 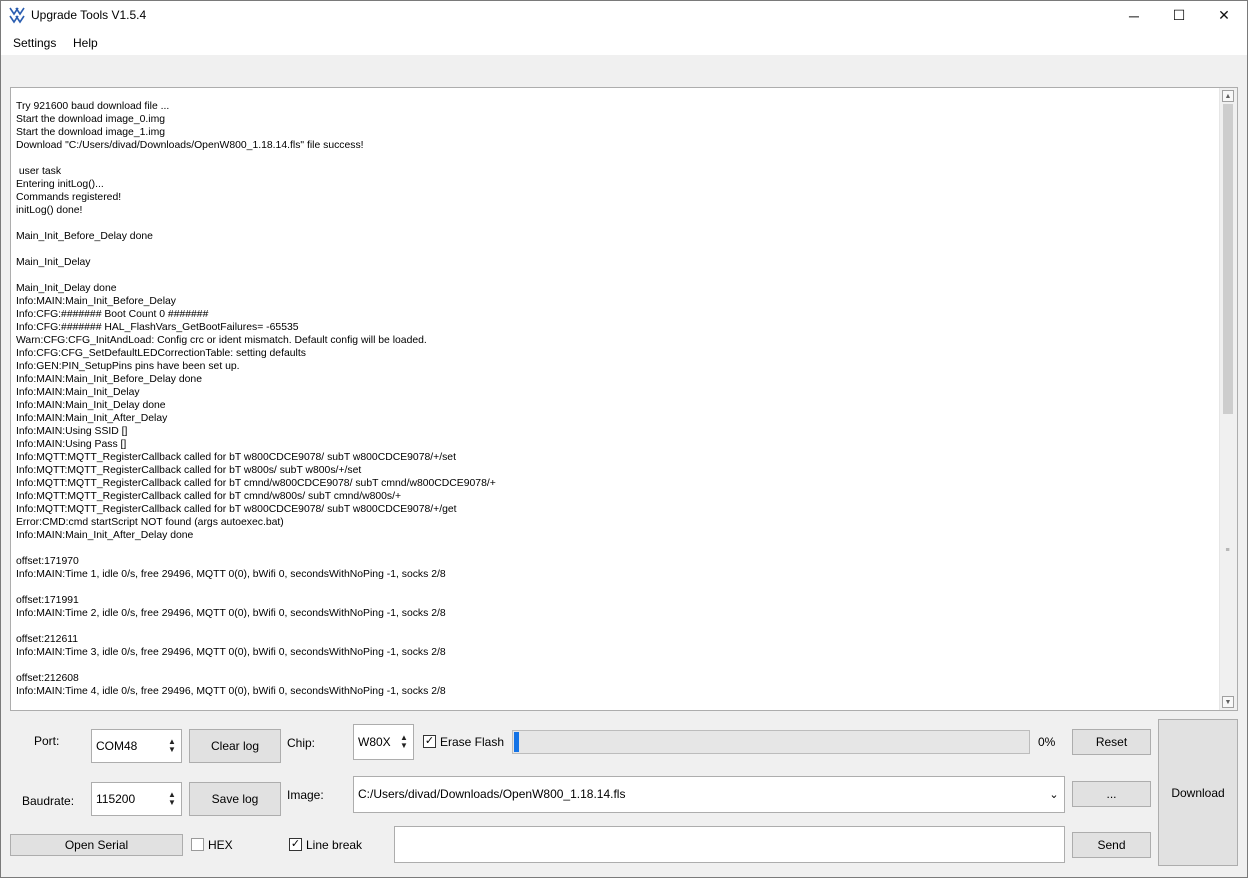 What do you see at coordinates (1227, 550) in the screenshot?
I see `scroll-grip-icon: ≡` at bounding box center [1227, 550].